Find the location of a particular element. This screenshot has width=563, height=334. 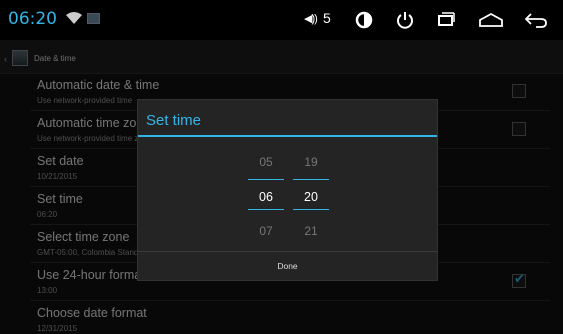

title-divider is located at coordinates (287, 136).